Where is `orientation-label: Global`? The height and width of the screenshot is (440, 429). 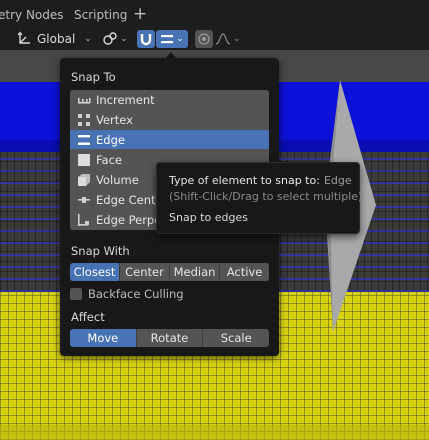 orientation-label: Global is located at coordinates (56, 39).